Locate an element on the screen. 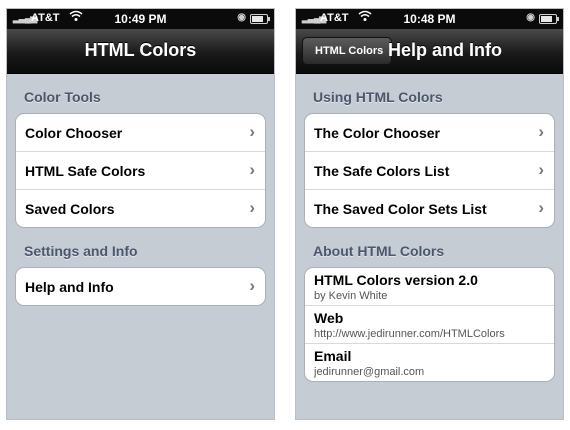 Image resolution: width=570 pixels, height=430 pixels. row-safe-colors-list: The Safe Colors List › is located at coordinates (429, 170).